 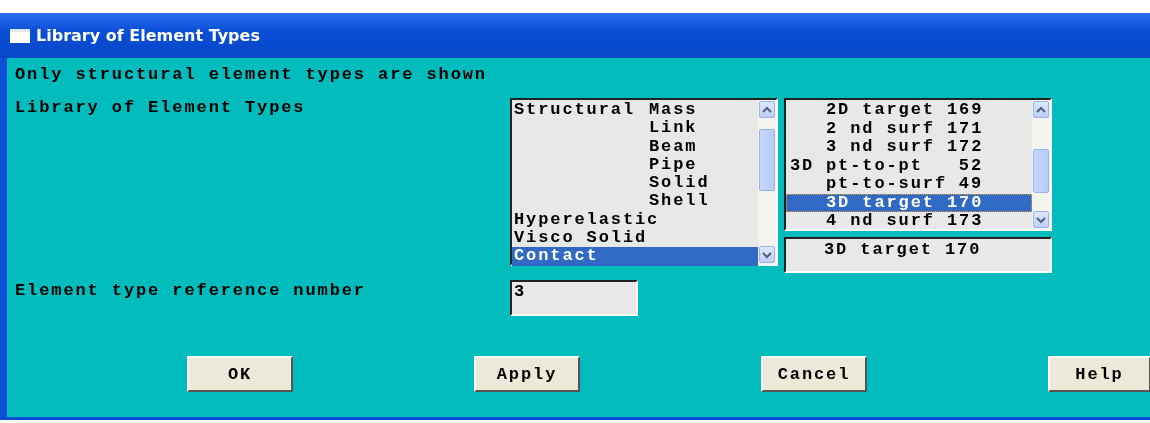 I want to click on field-label: Element type reference number, so click(x=190, y=290).